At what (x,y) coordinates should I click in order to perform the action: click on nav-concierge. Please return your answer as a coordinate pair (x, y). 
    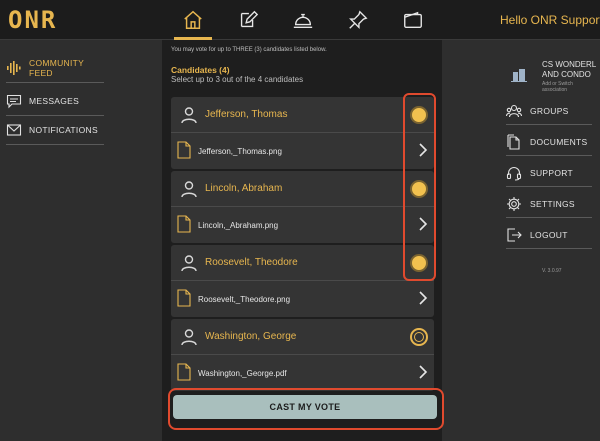
    Looking at the image, I should click on (303, 20).